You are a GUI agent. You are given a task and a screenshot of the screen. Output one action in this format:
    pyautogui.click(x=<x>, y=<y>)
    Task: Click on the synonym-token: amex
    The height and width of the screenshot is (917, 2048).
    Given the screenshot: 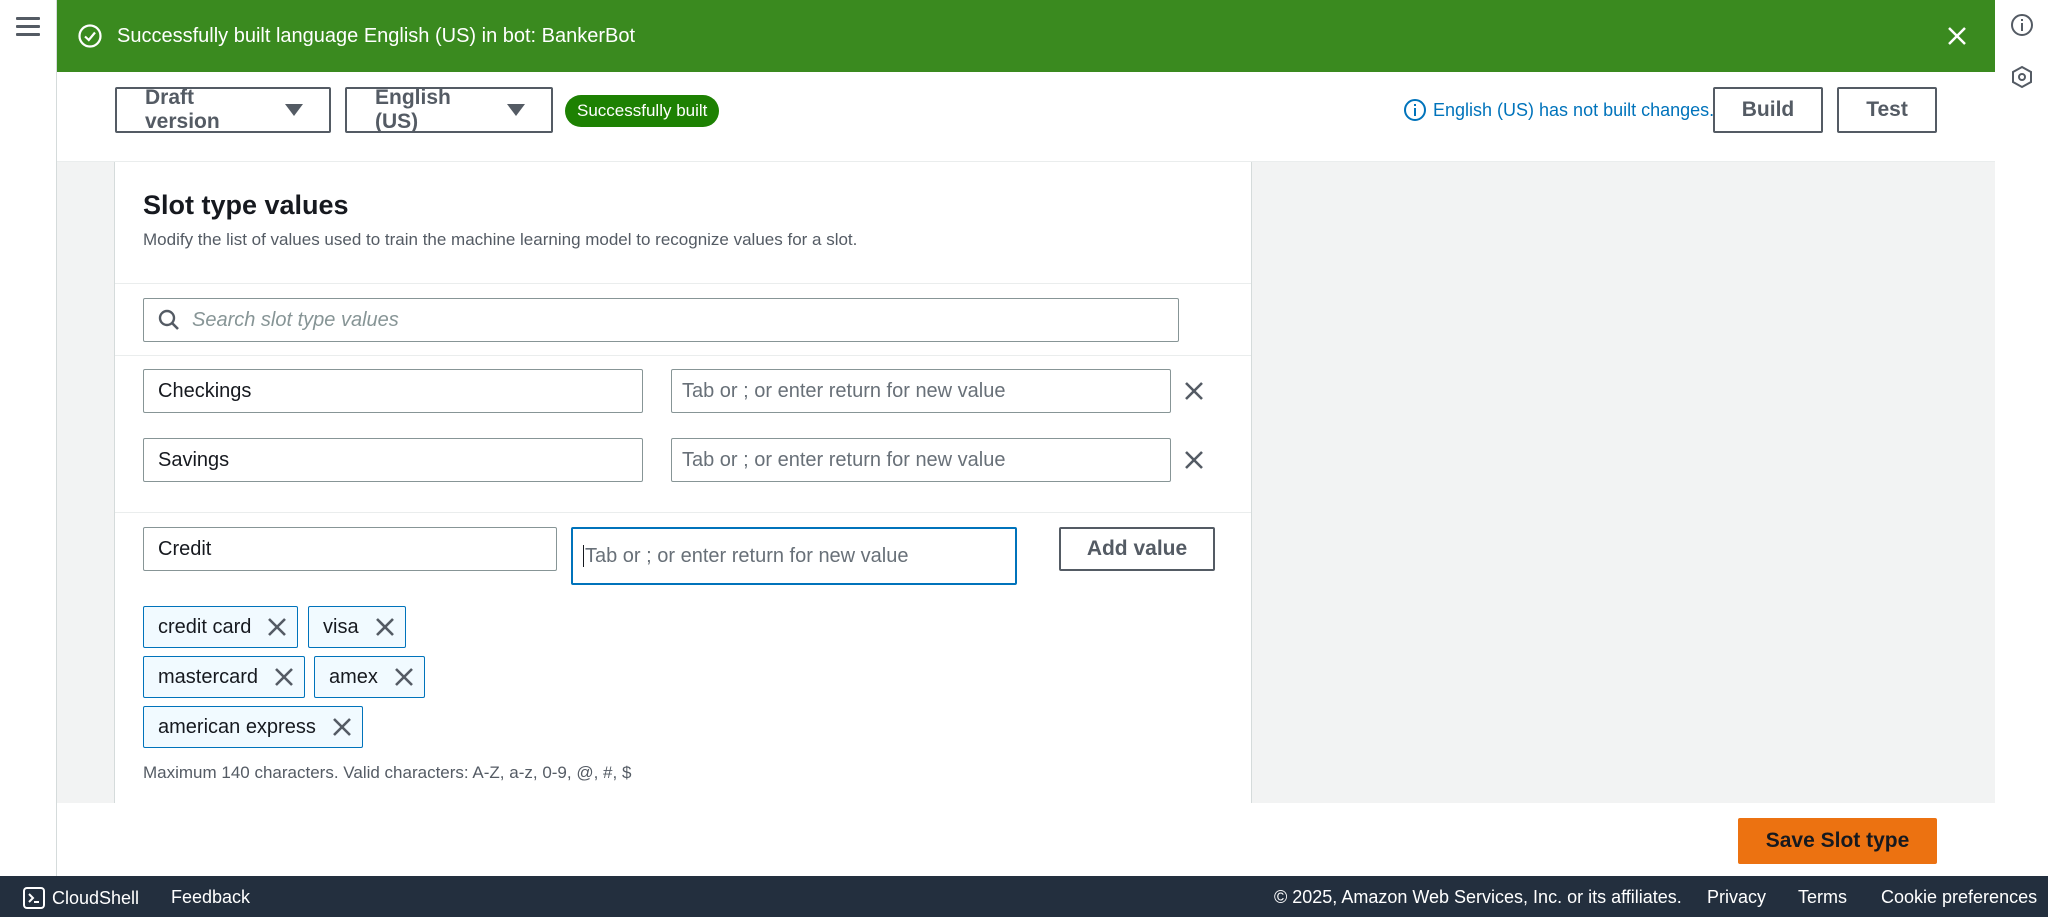 What is the action you would take?
    pyautogui.click(x=369, y=677)
    